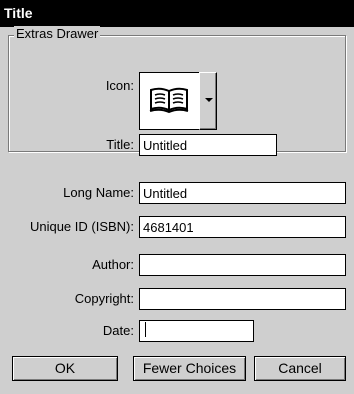 The image size is (354, 394). What do you see at coordinates (119, 85) in the screenshot?
I see `icon-label: Icon:` at bounding box center [119, 85].